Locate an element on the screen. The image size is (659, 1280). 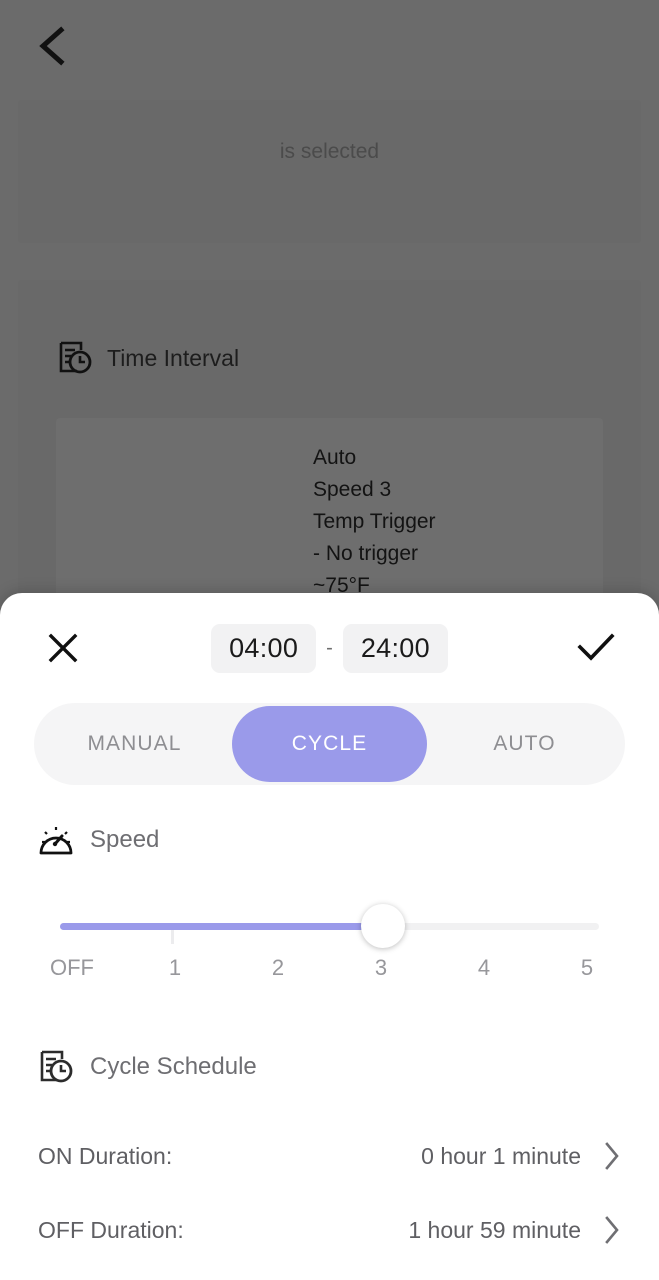
cycle-schedule-label: Cycle Schedule is located at coordinates (173, 1066).